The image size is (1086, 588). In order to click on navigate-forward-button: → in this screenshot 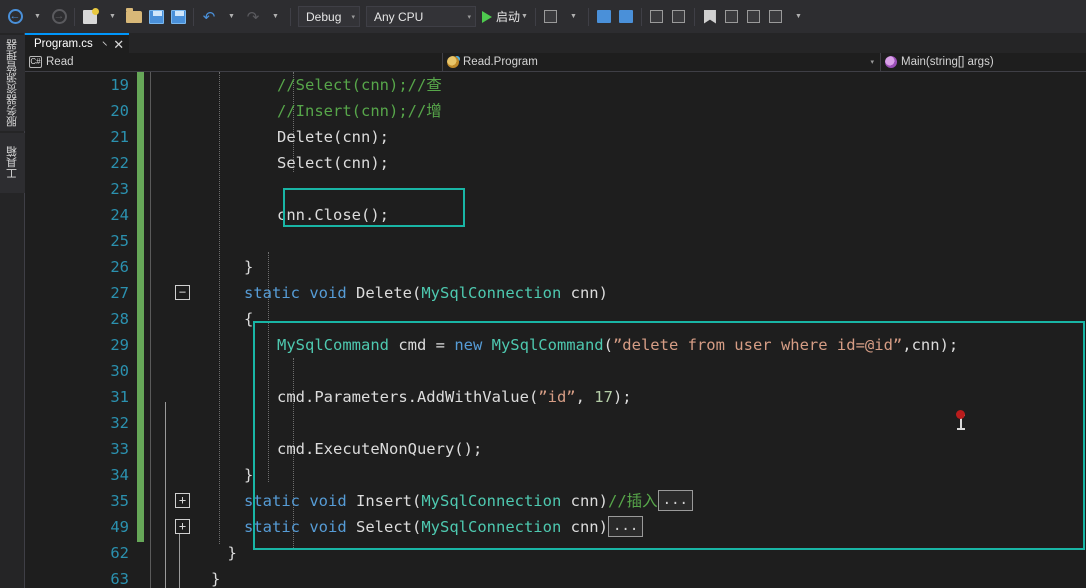, I will do `click(59, 17)`.